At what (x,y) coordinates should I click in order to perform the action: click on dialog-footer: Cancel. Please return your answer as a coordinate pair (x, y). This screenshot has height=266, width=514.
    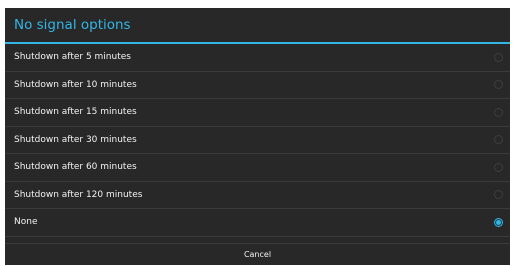
    Looking at the image, I should click on (257, 254).